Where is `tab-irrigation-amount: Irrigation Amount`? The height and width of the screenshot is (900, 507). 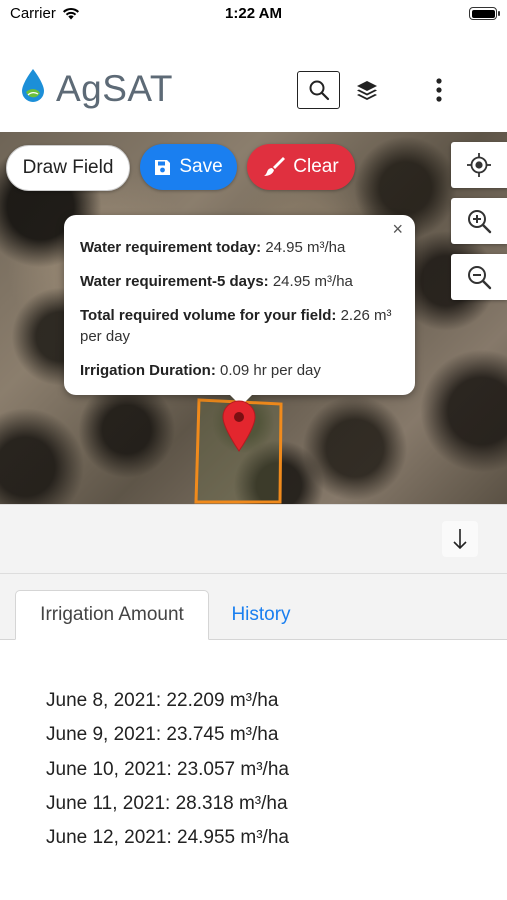 tab-irrigation-amount: Irrigation Amount is located at coordinates (112, 615).